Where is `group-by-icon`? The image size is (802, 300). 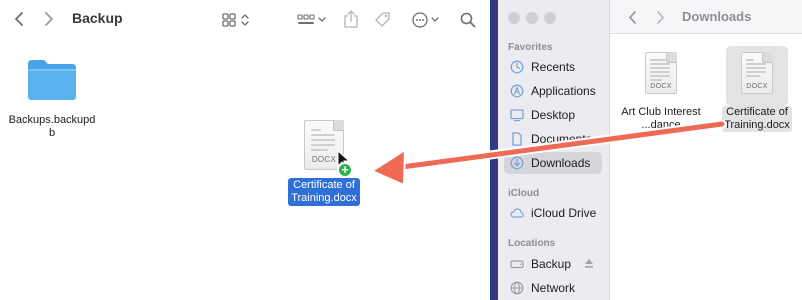
group-by-icon is located at coordinates (311, 19).